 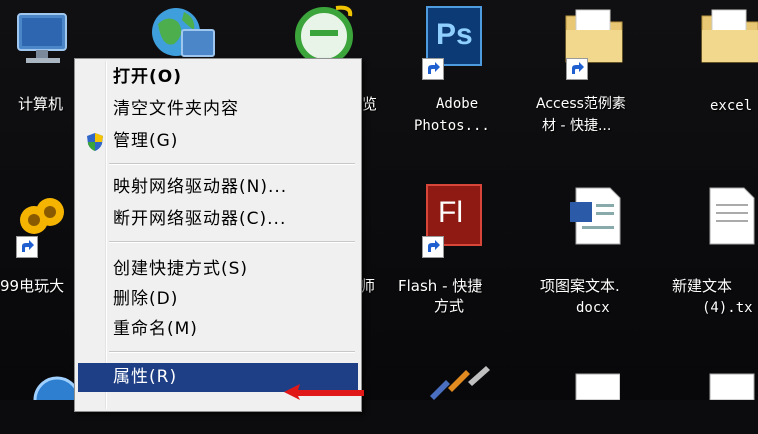 I want to click on photoshop-logo-text: Ps, so click(x=454, y=34).